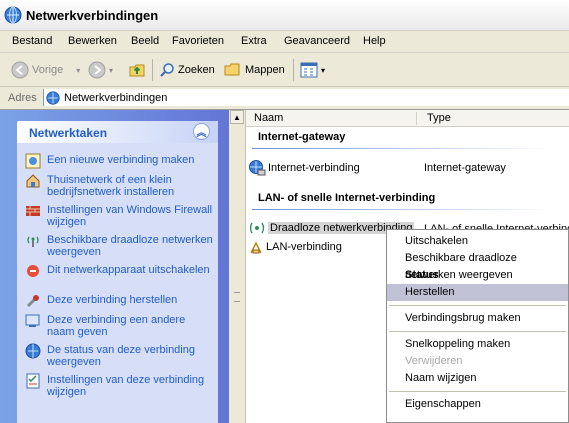 The width and height of the screenshot is (569, 423). I want to click on up-folder-button, so click(137, 70).